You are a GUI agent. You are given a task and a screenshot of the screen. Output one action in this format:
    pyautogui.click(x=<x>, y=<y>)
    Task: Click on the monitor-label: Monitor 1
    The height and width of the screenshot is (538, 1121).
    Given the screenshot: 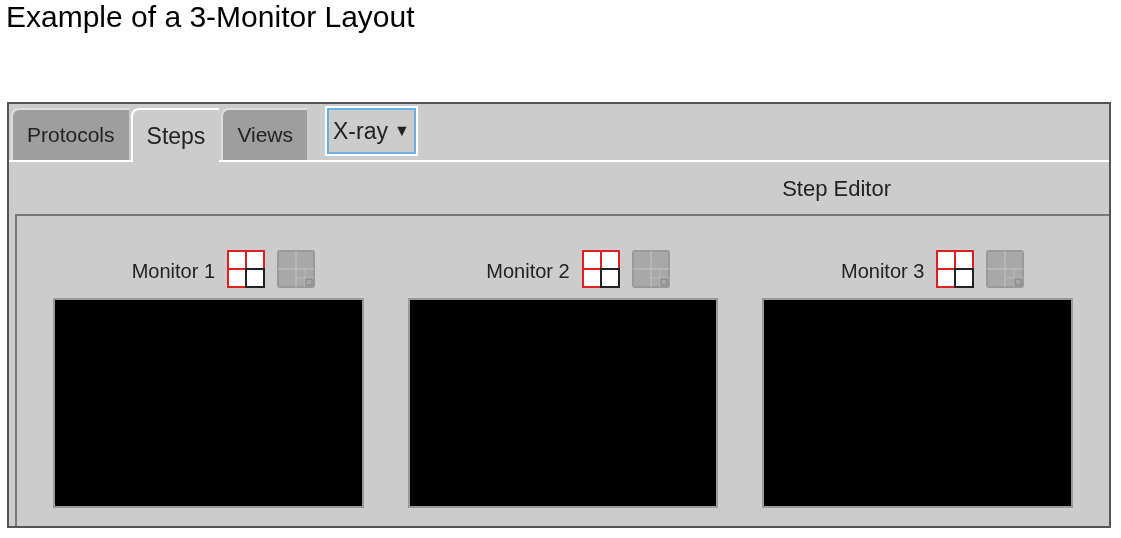 What is the action you would take?
    pyautogui.click(x=173, y=271)
    